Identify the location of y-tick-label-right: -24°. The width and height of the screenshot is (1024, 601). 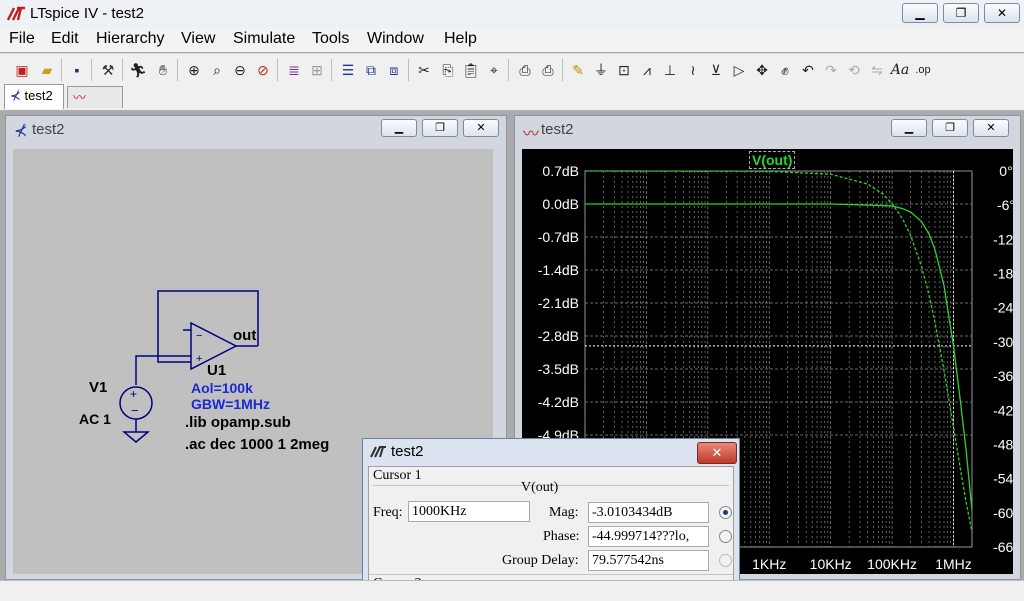
(1003, 308).